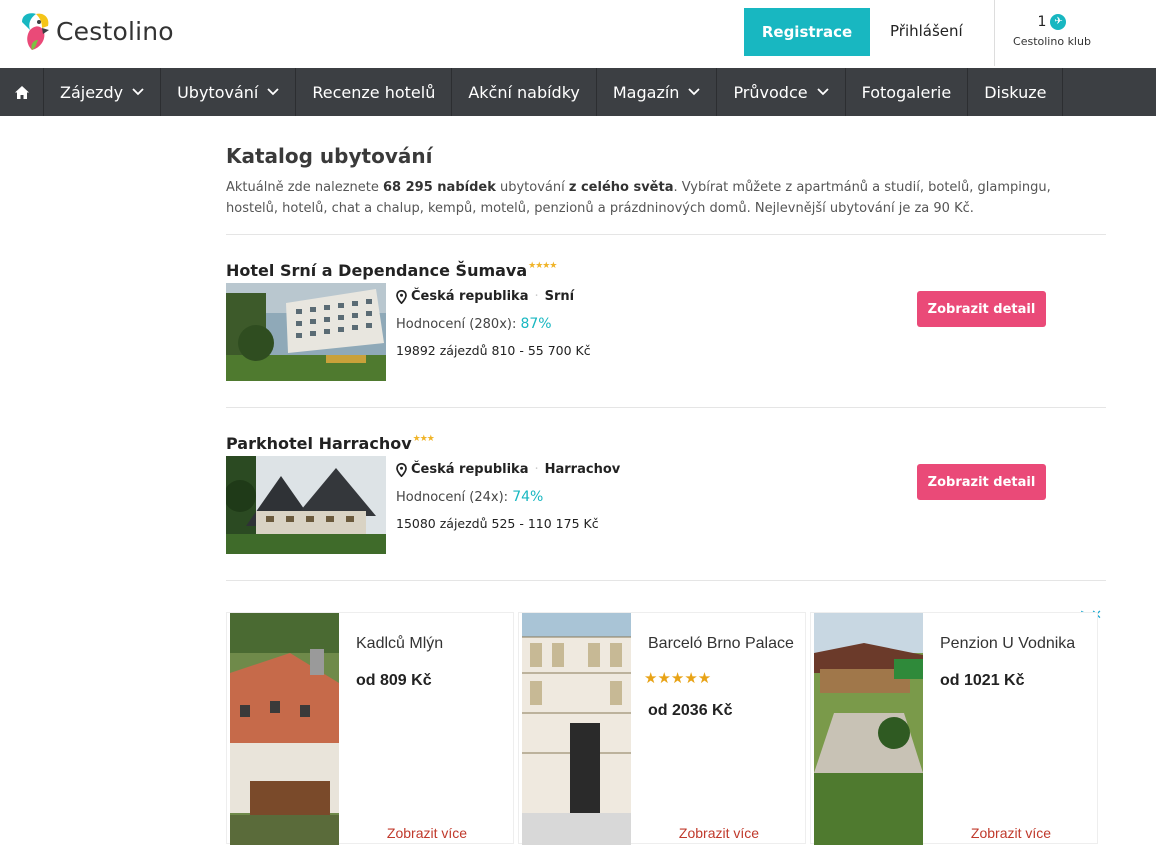  What do you see at coordinates (423, 439) in the screenshot?
I see `hotel-stars: ★★★` at bounding box center [423, 439].